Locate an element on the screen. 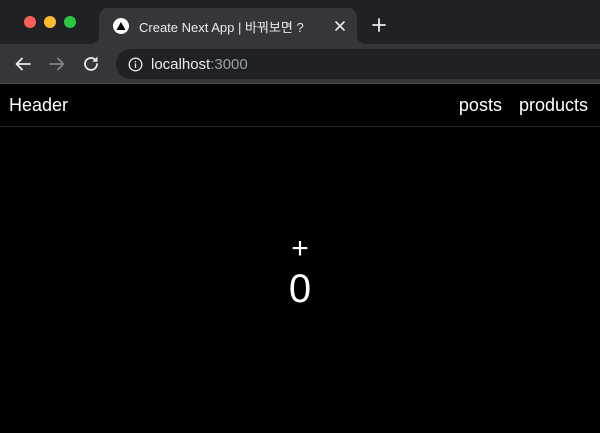 The width and height of the screenshot is (600, 433). nav-link-products: products is located at coordinates (553, 105).